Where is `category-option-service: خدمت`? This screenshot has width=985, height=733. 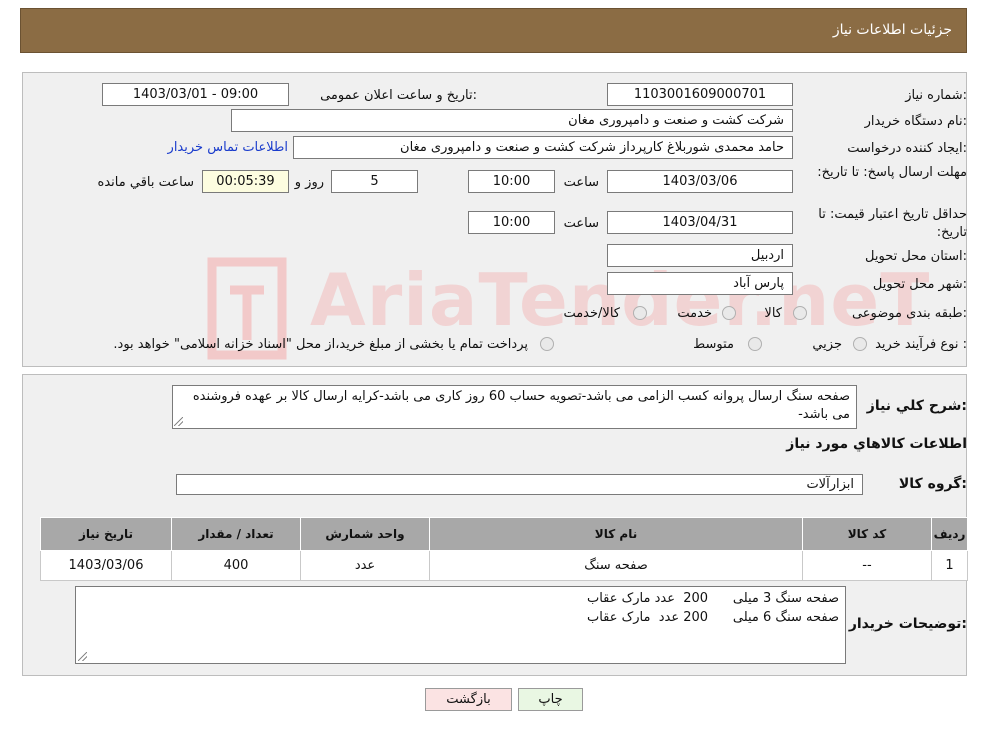 category-option-service: خدمت is located at coordinates (694, 313).